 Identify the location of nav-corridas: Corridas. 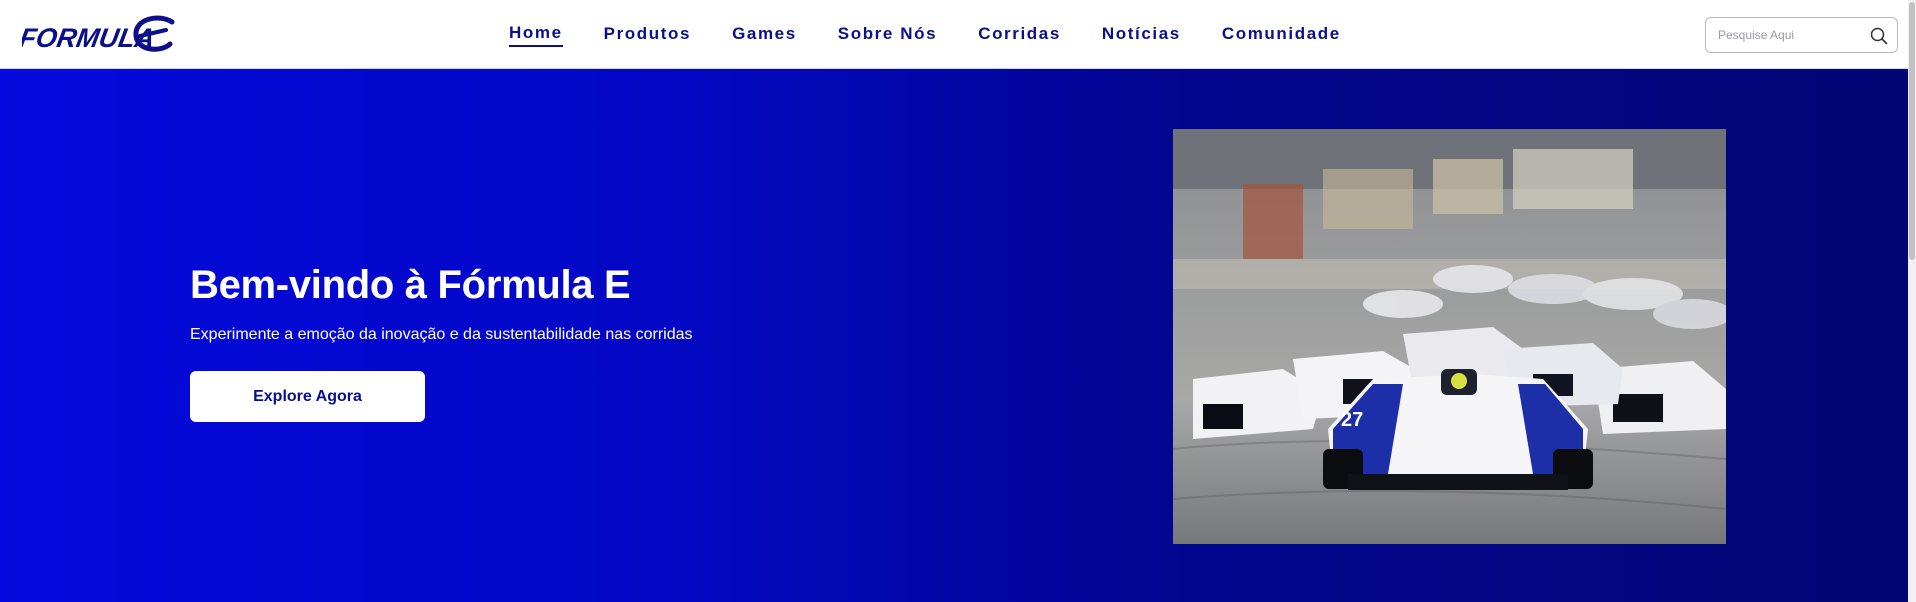
(1019, 35).